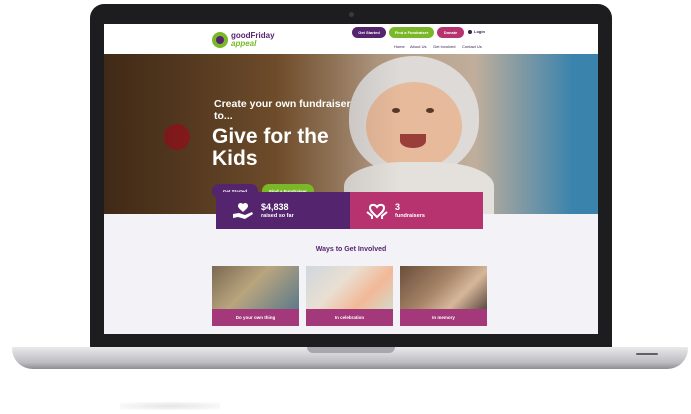  What do you see at coordinates (470, 31) in the screenshot?
I see `user-icon` at bounding box center [470, 31].